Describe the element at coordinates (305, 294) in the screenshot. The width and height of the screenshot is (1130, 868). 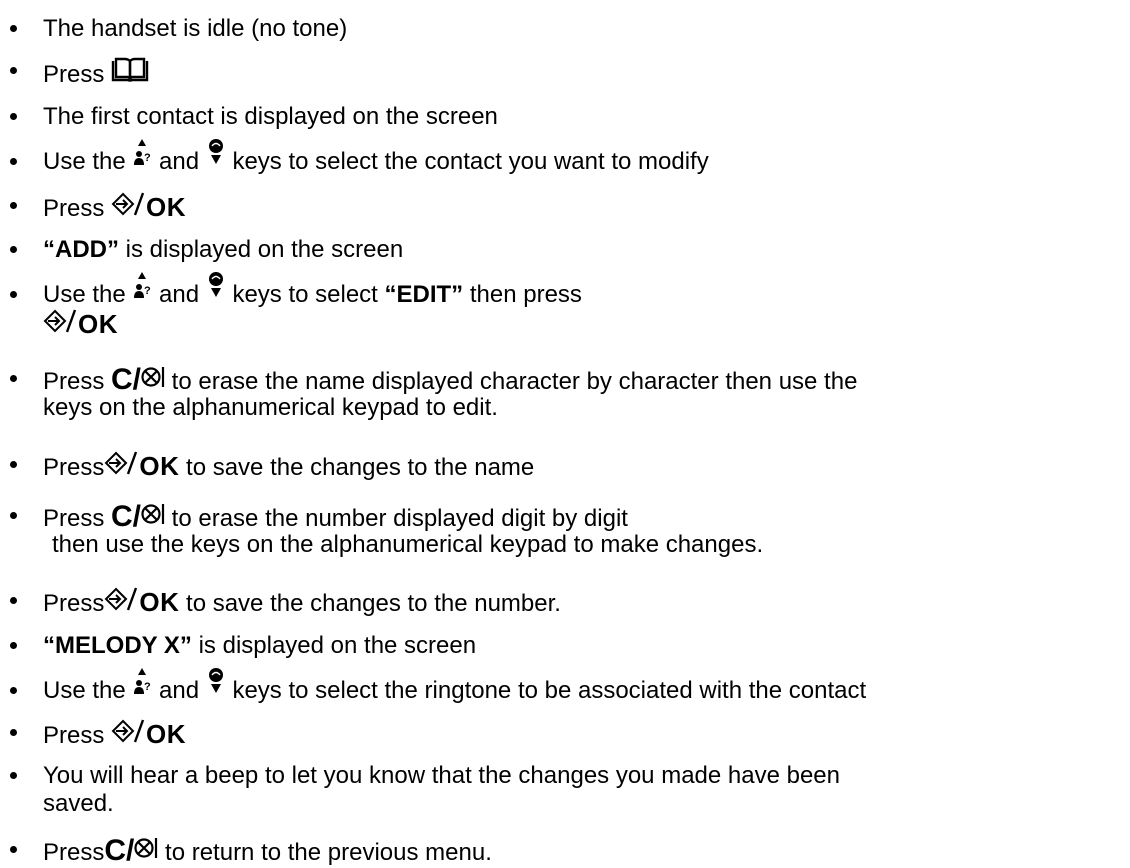
I see `step-text: keys to select` at that location.